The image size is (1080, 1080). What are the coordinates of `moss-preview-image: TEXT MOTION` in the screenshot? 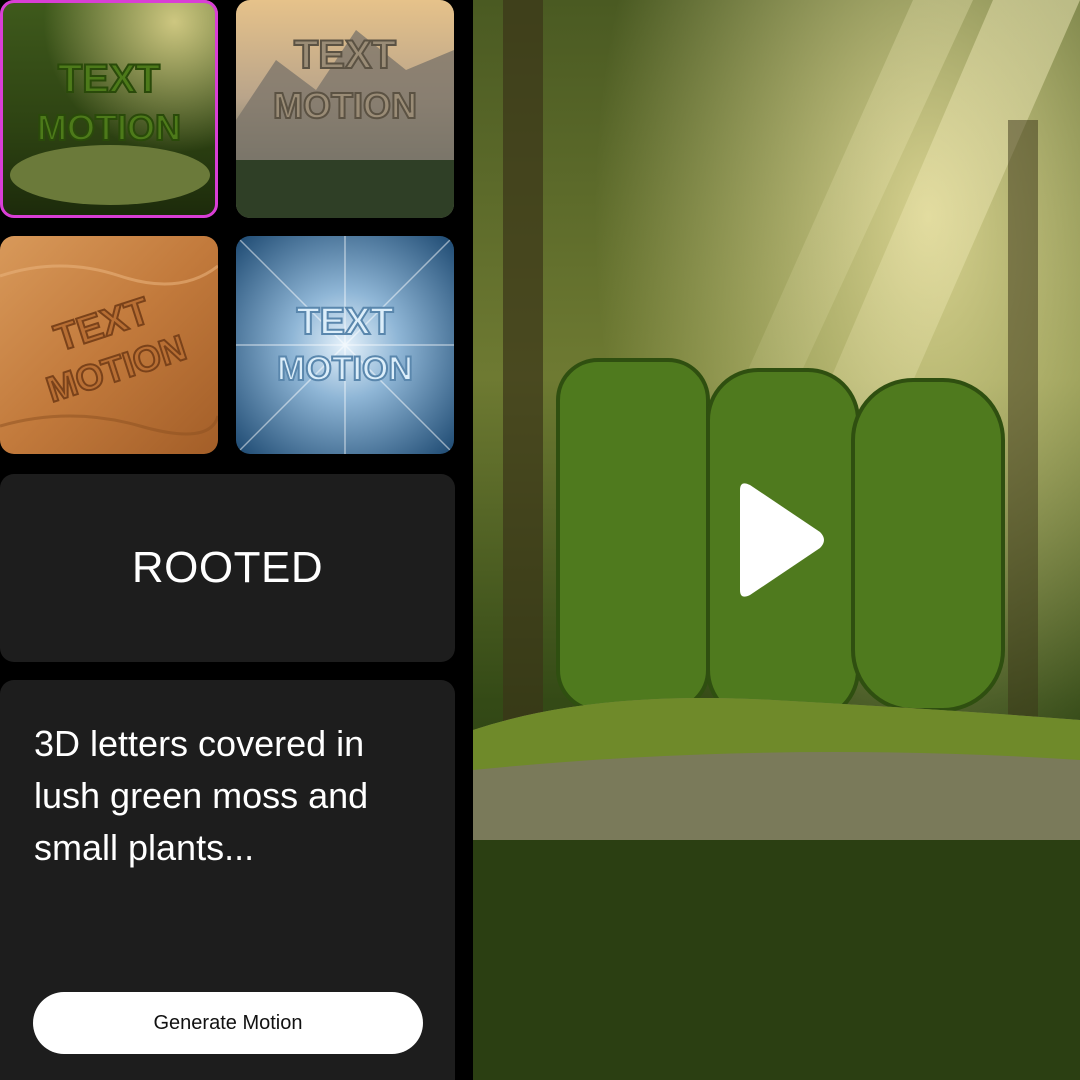 It's located at (109, 109).